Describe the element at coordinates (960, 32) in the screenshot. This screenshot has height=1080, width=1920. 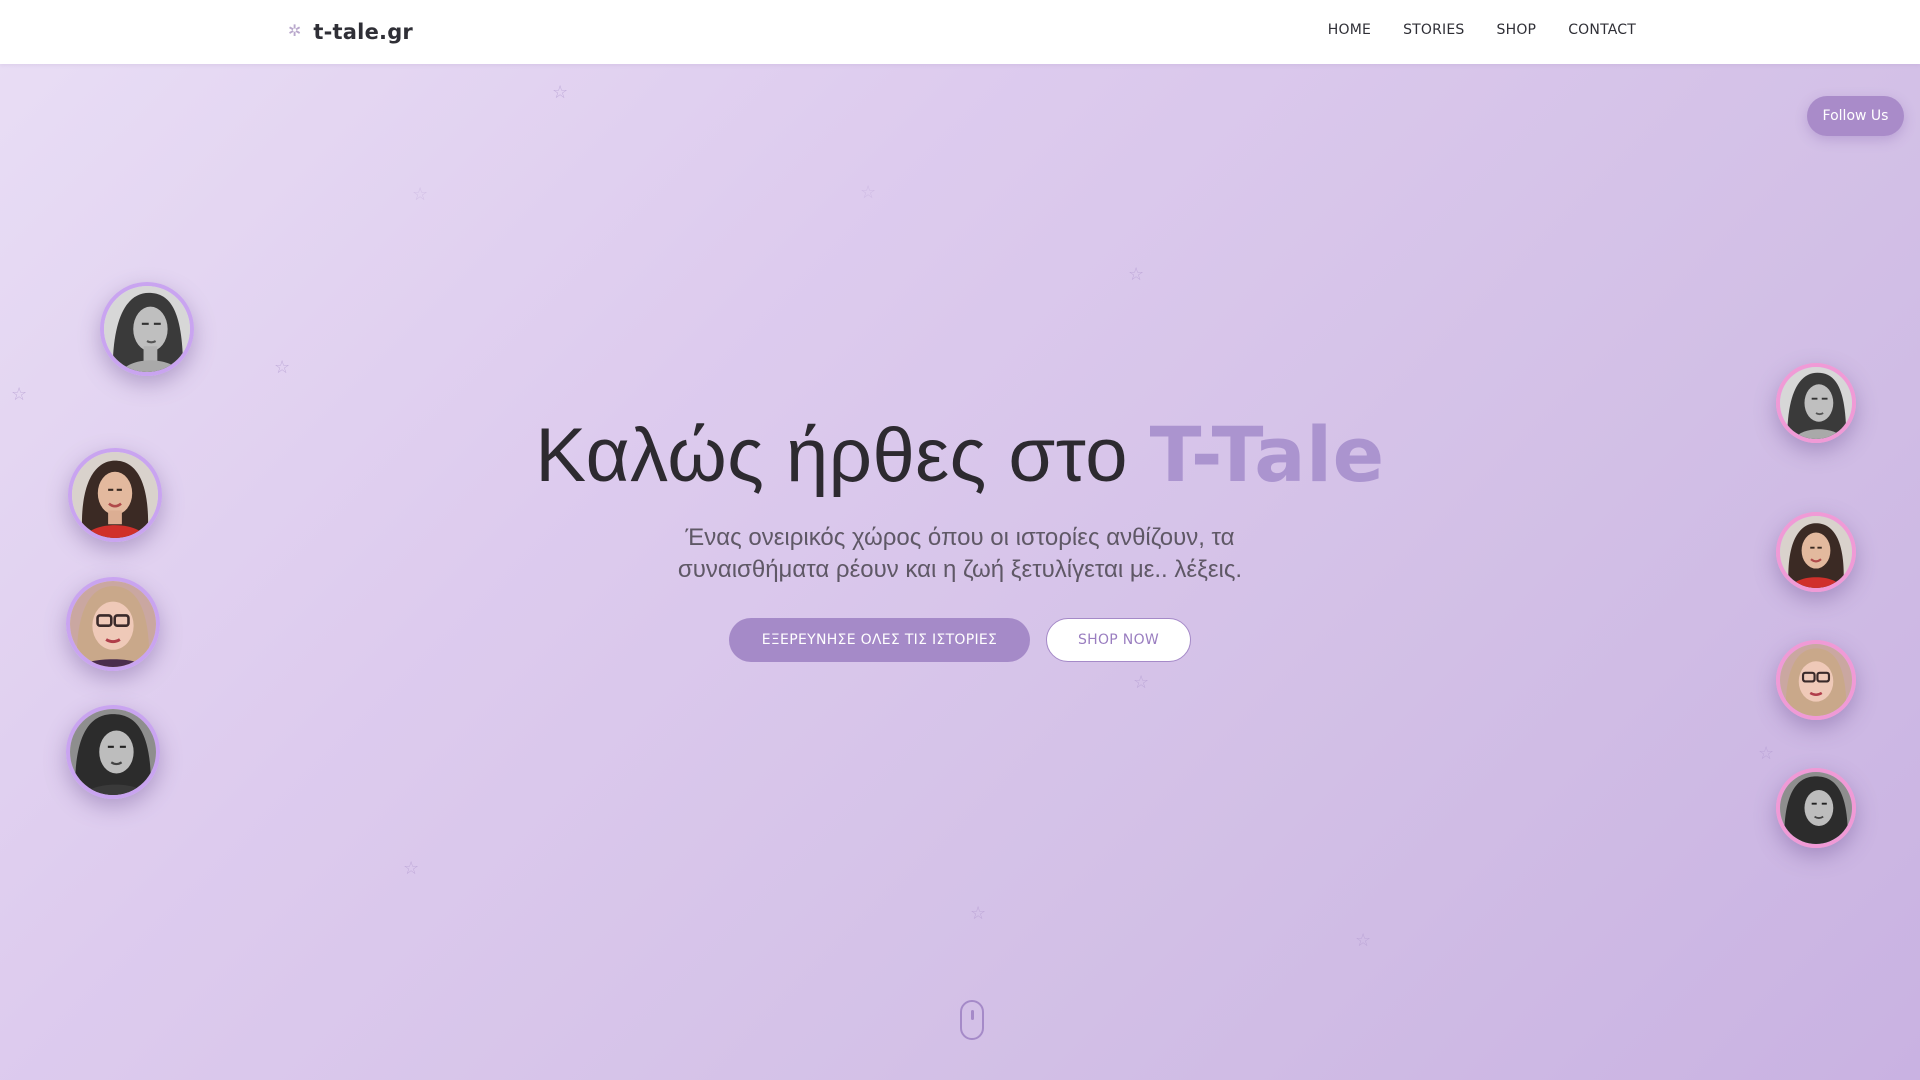
I see `top-navbar: ✲ t-tale.gr HOME STORIES SHOP CONTACT` at that location.